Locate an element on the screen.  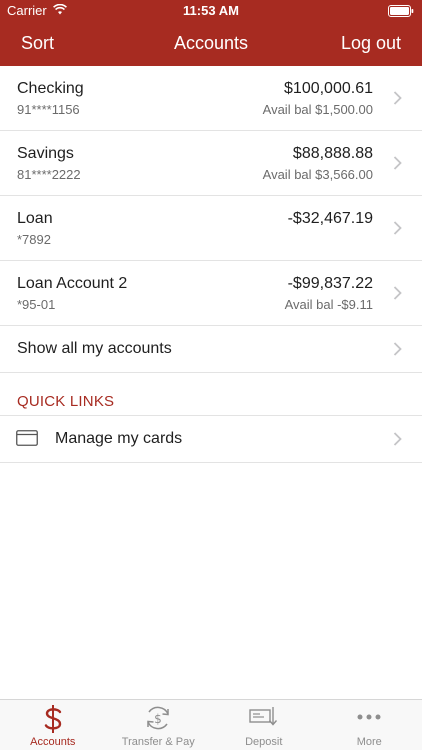
battery-icon is located at coordinates (401, 11).